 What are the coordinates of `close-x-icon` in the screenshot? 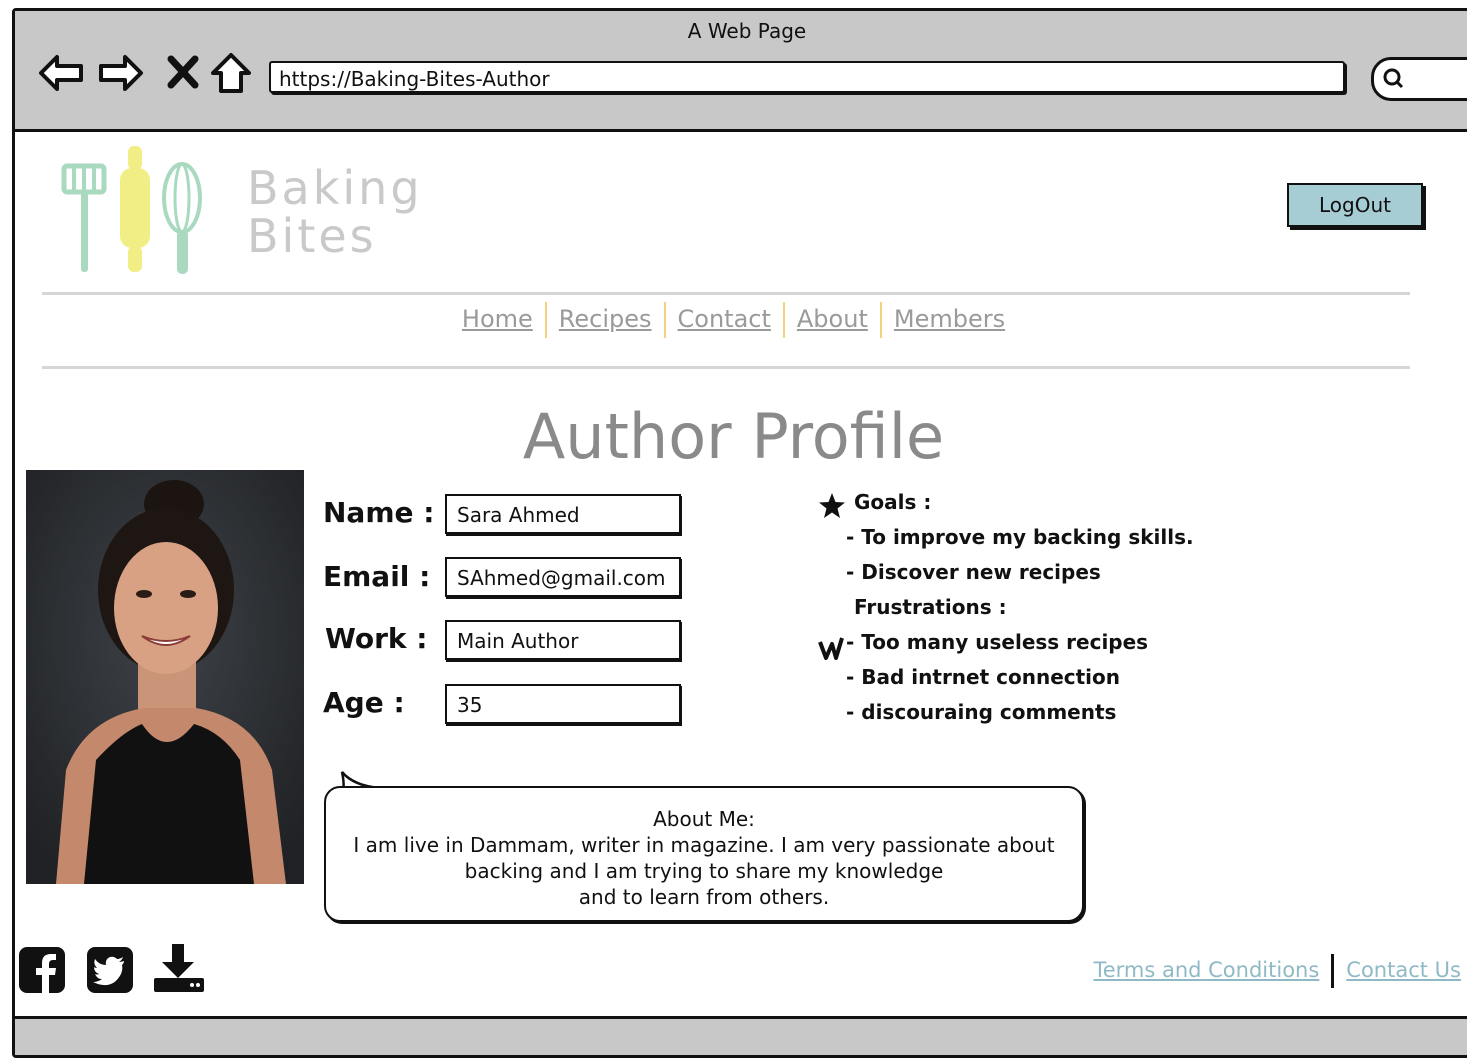 It's located at (187, 73).